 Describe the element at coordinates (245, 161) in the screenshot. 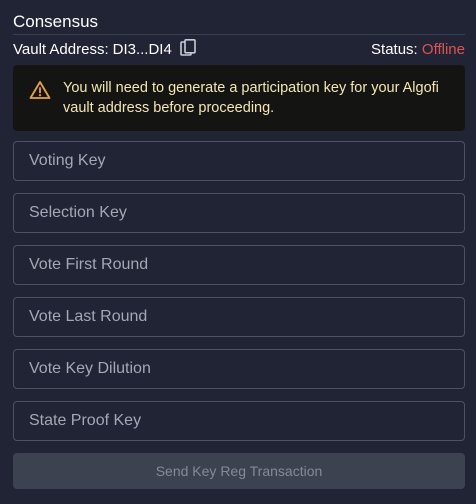

I see `voting-key-input` at that location.